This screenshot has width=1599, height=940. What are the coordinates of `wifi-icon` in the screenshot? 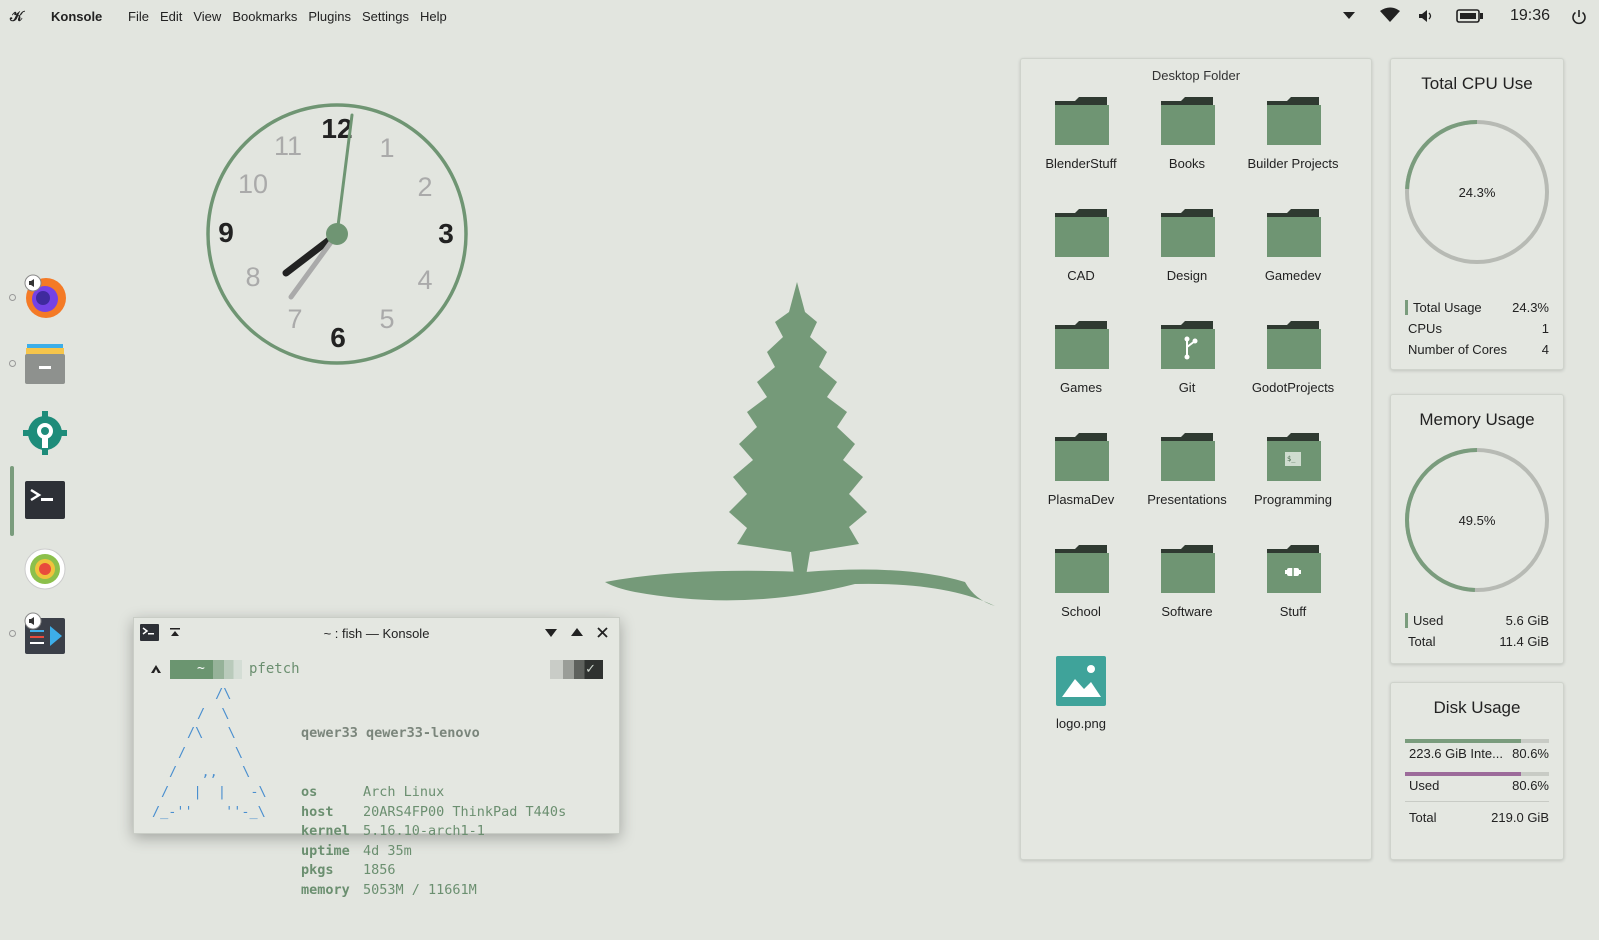 It's located at (1390, 18).